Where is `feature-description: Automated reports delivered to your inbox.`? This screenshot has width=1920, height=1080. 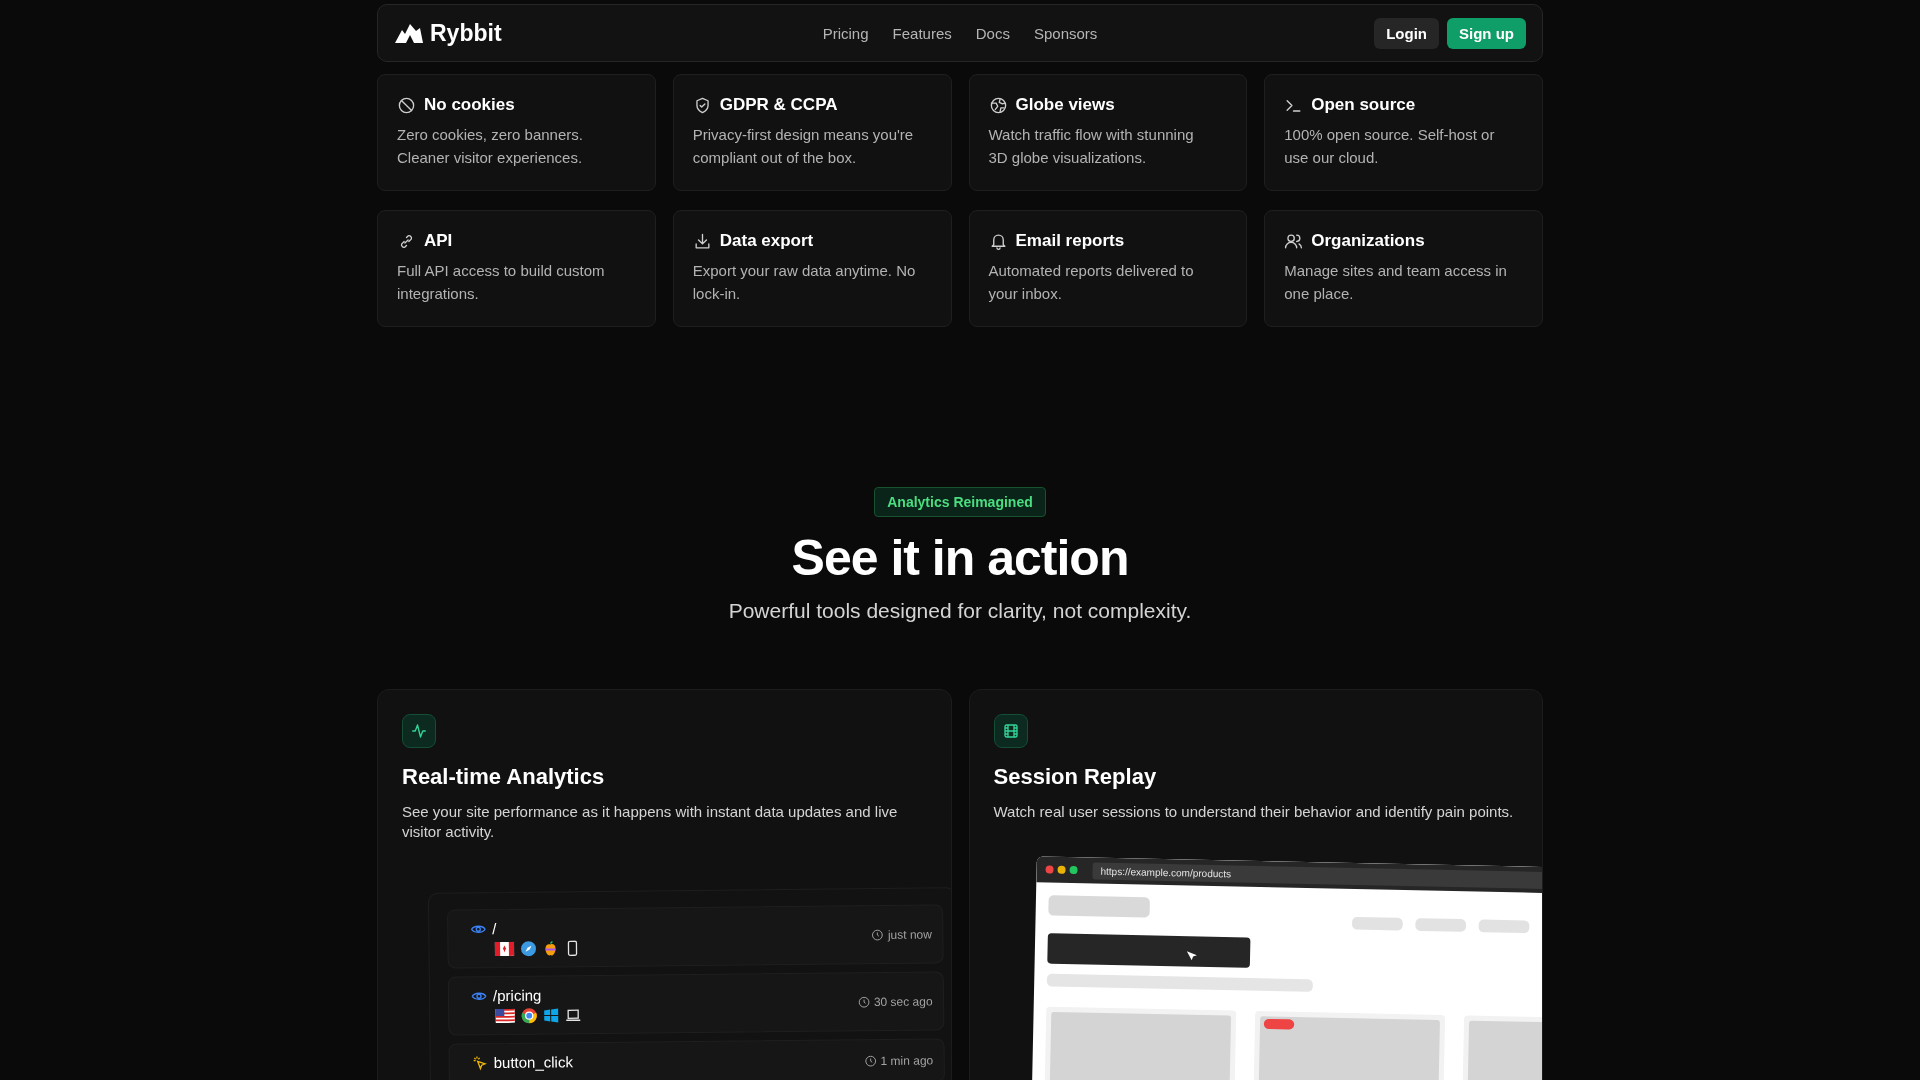
feature-description: Automated reports delivered to your inbox. is located at coordinates (1091, 282).